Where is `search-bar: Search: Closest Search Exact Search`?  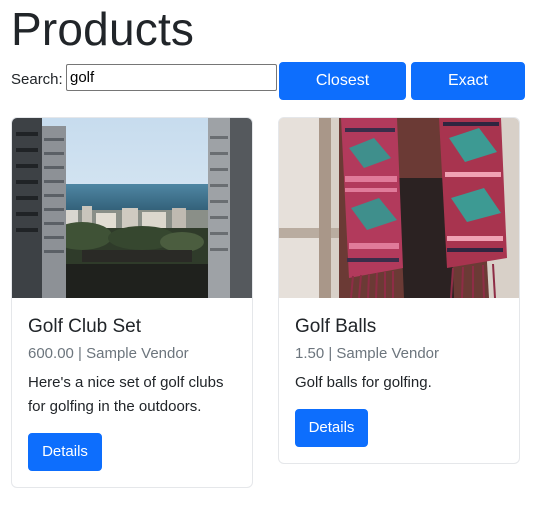
search-bar: Search: Closest Search Exact Search is located at coordinates (271, 93).